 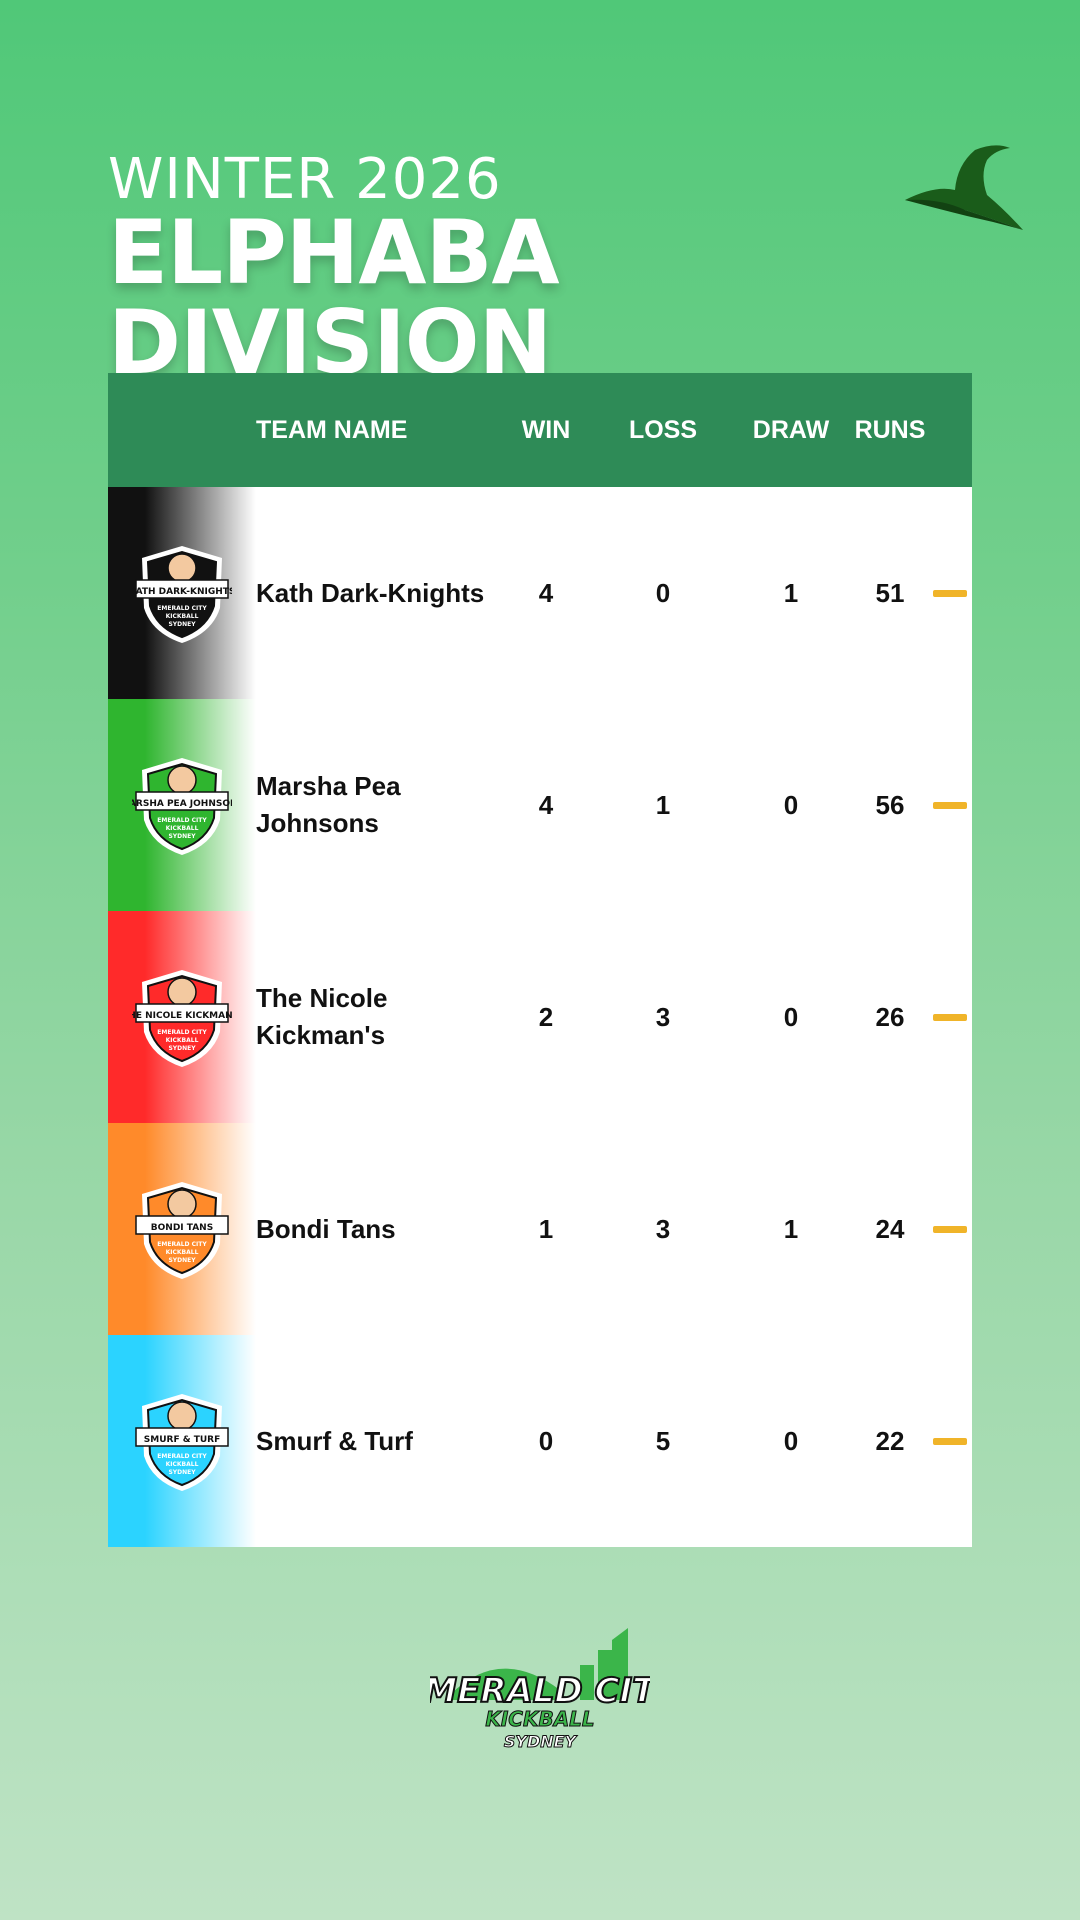 What do you see at coordinates (546, 1228) in the screenshot?
I see `win-count: 1` at bounding box center [546, 1228].